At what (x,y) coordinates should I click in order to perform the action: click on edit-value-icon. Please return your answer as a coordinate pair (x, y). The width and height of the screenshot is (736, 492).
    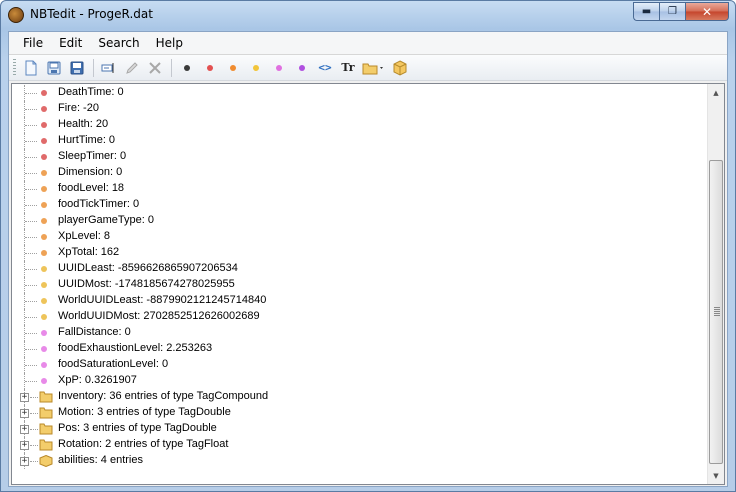
    Looking at the image, I should click on (132, 68).